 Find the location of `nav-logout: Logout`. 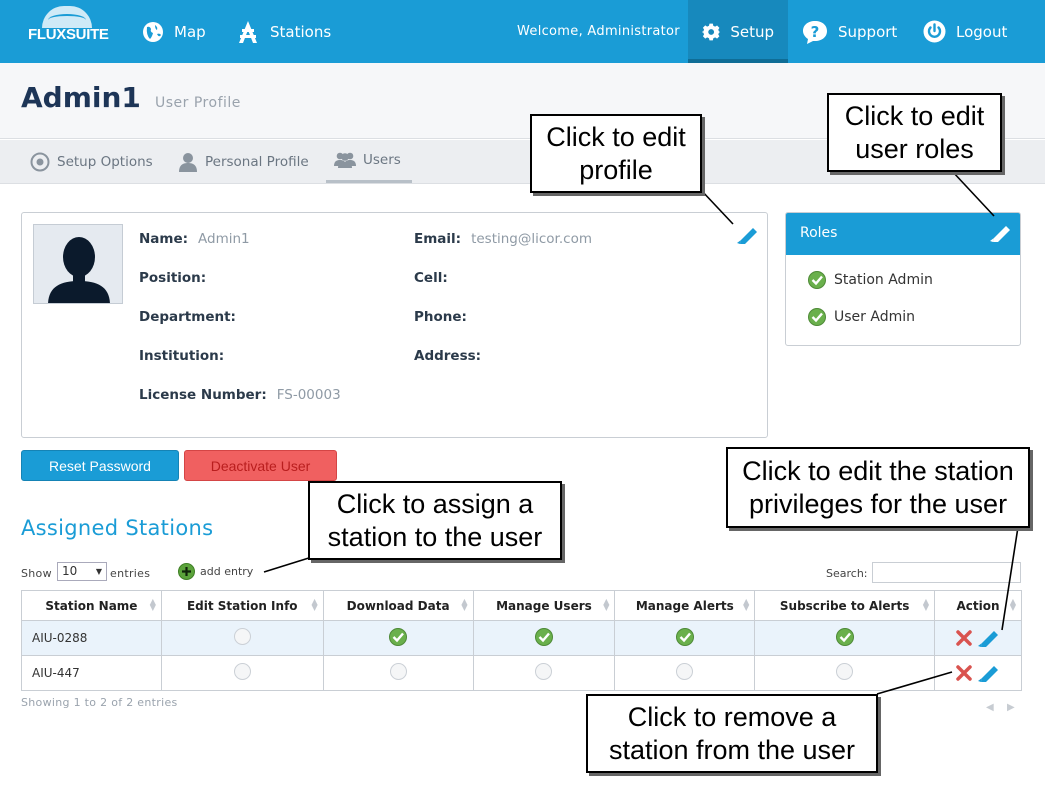

nav-logout: Logout is located at coordinates (965, 31).